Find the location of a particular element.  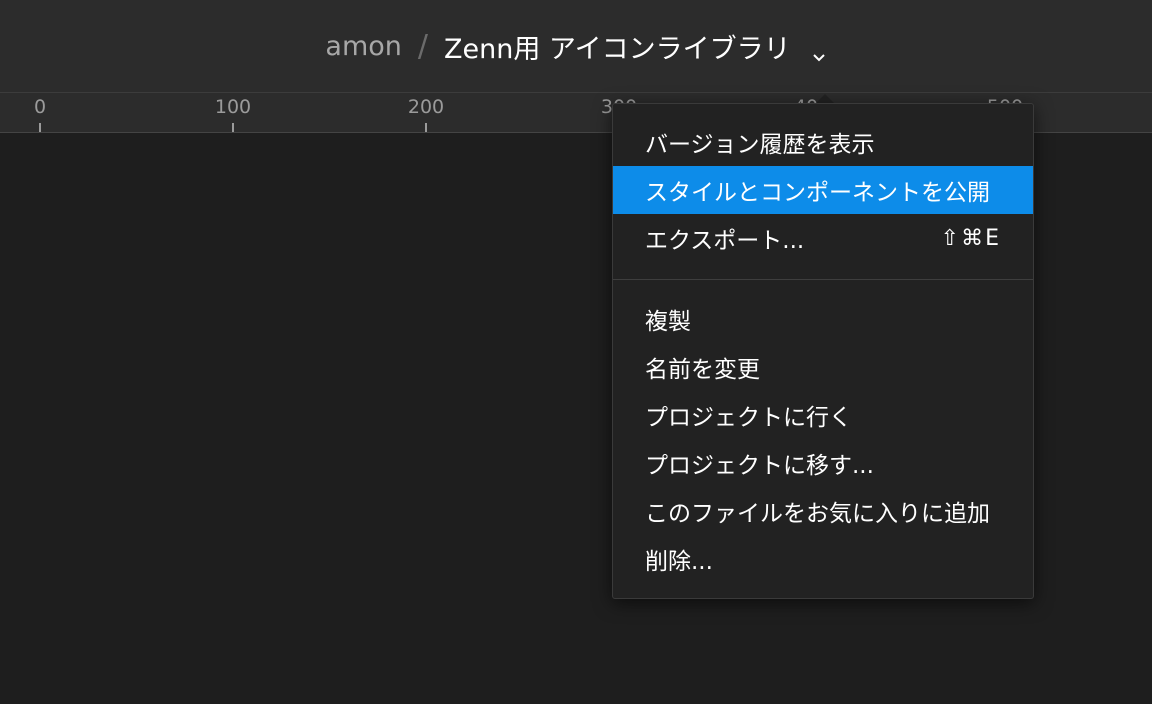

ruler-tick: 0 is located at coordinates (40, 112).